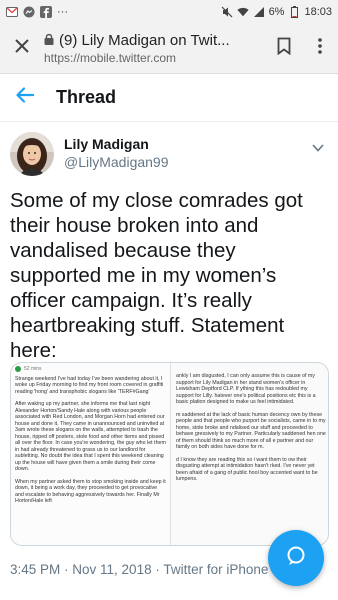  I want to click on close-tab-button, so click(22, 49).